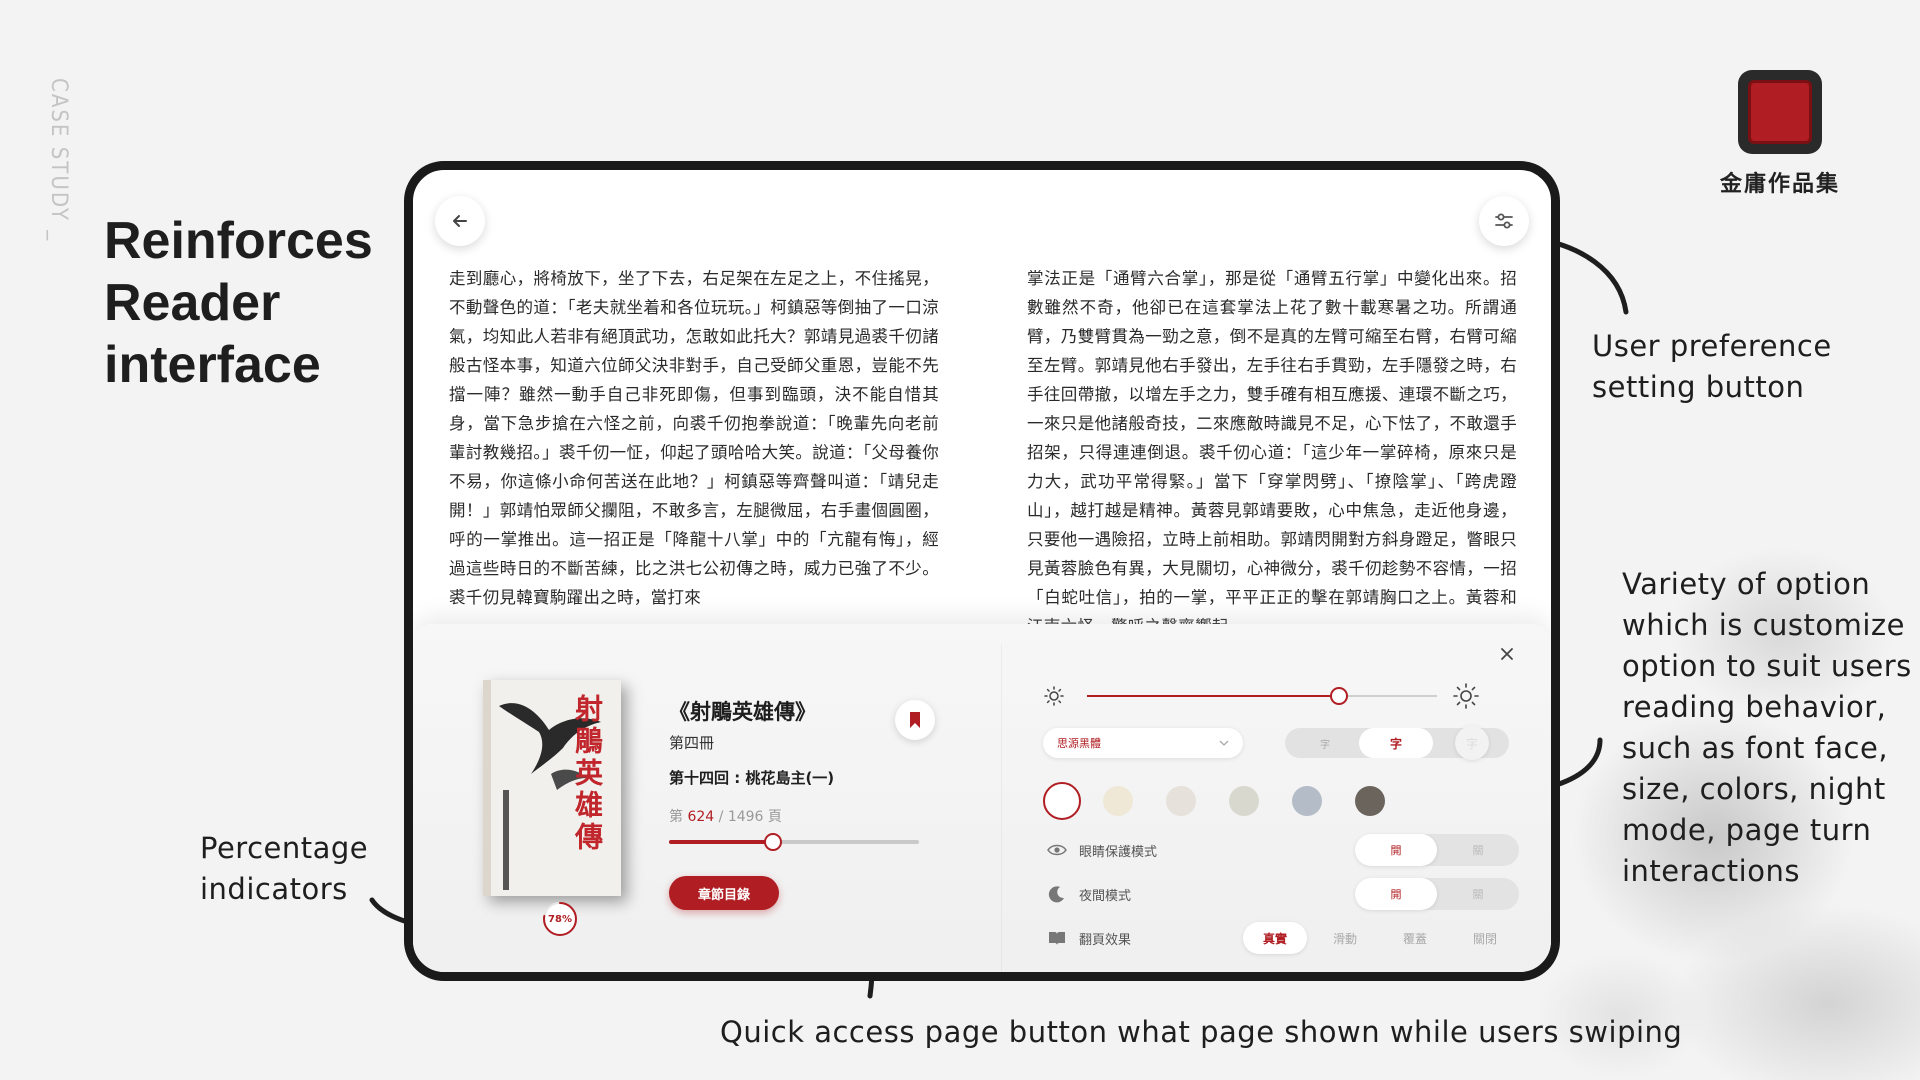 This screenshot has height=1080, width=1920. I want to click on page-slider-knob, so click(773, 842).